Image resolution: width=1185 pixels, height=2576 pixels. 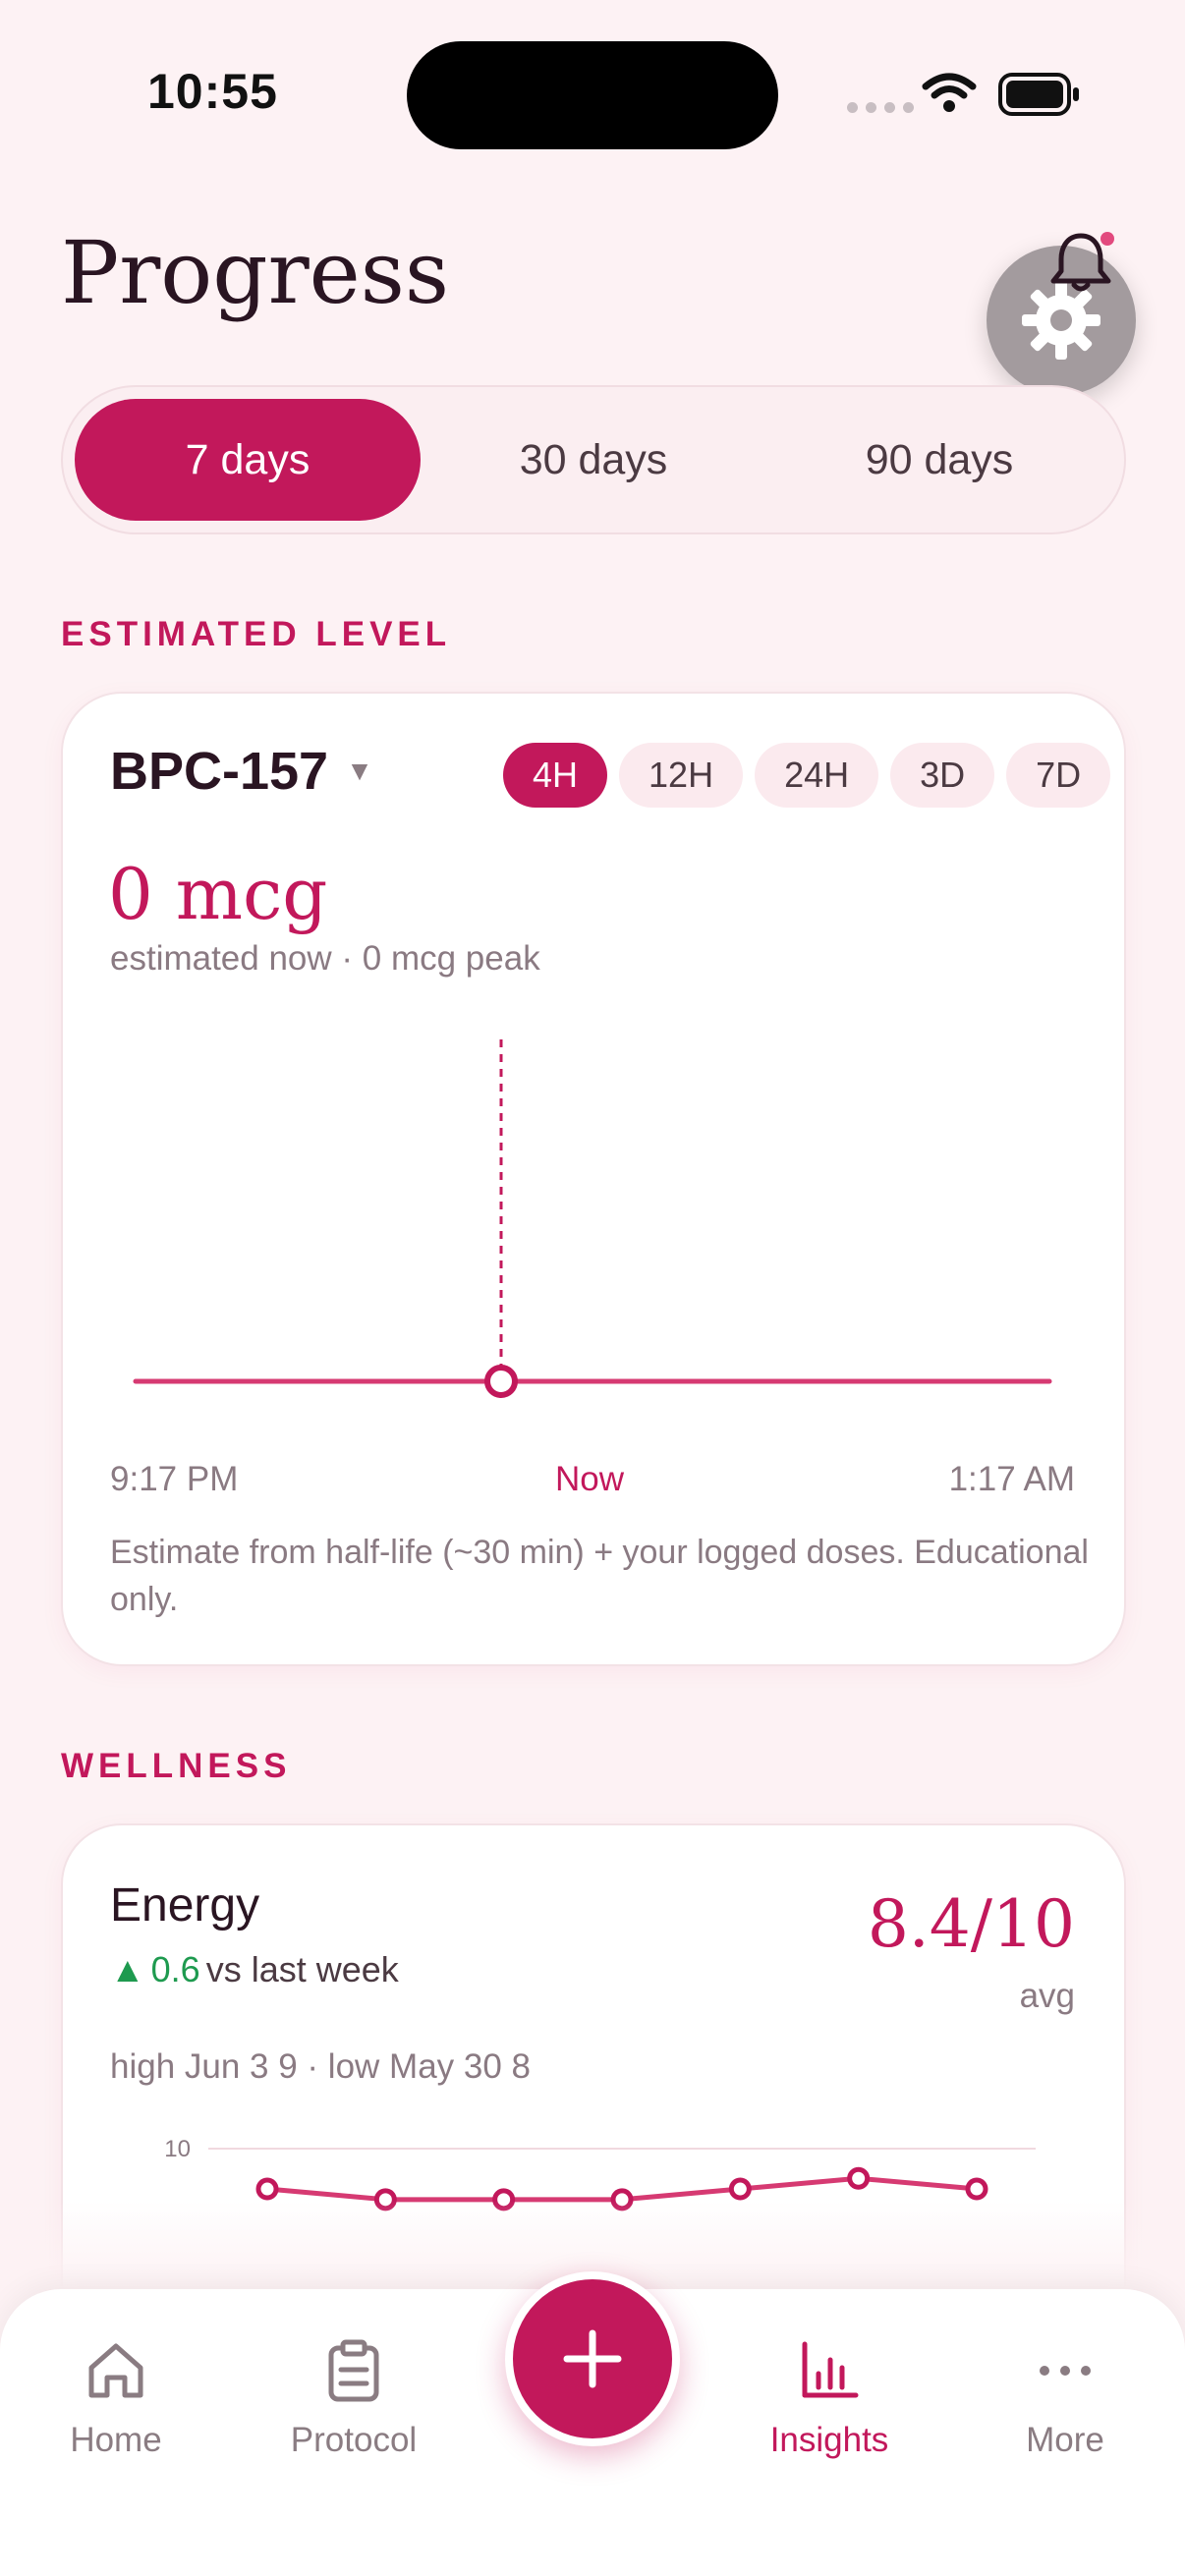 What do you see at coordinates (817, 775) in the screenshot?
I see `window-chip-24h: 24H` at bounding box center [817, 775].